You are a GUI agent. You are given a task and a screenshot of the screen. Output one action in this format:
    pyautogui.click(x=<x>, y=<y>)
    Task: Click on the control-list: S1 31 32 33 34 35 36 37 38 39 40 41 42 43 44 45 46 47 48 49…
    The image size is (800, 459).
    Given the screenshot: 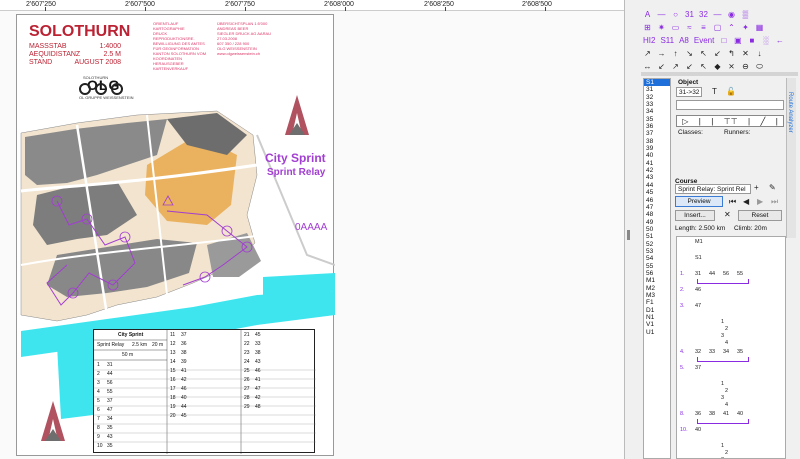 What is the action you would take?
    pyautogui.click(x=657, y=268)
    